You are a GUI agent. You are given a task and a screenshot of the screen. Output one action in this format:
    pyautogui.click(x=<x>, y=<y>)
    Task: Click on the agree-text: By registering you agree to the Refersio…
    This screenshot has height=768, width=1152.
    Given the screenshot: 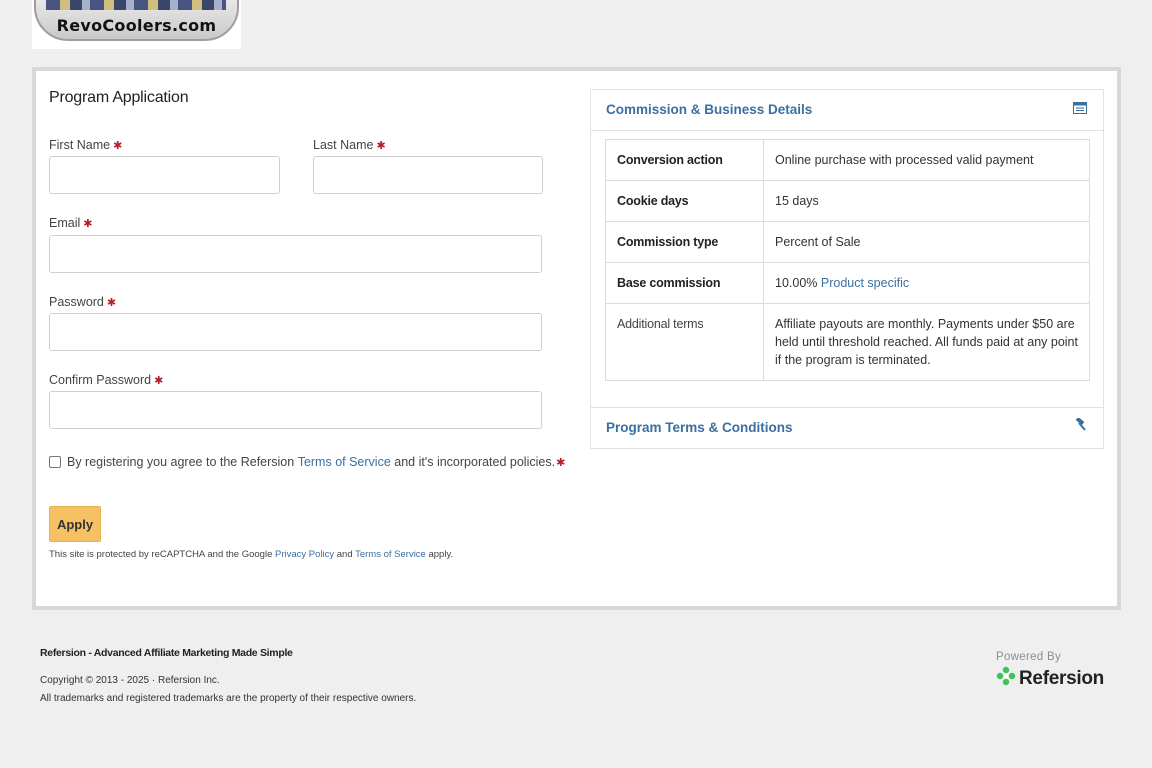 What is the action you would take?
    pyautogui.click(x=182, y=462)
    